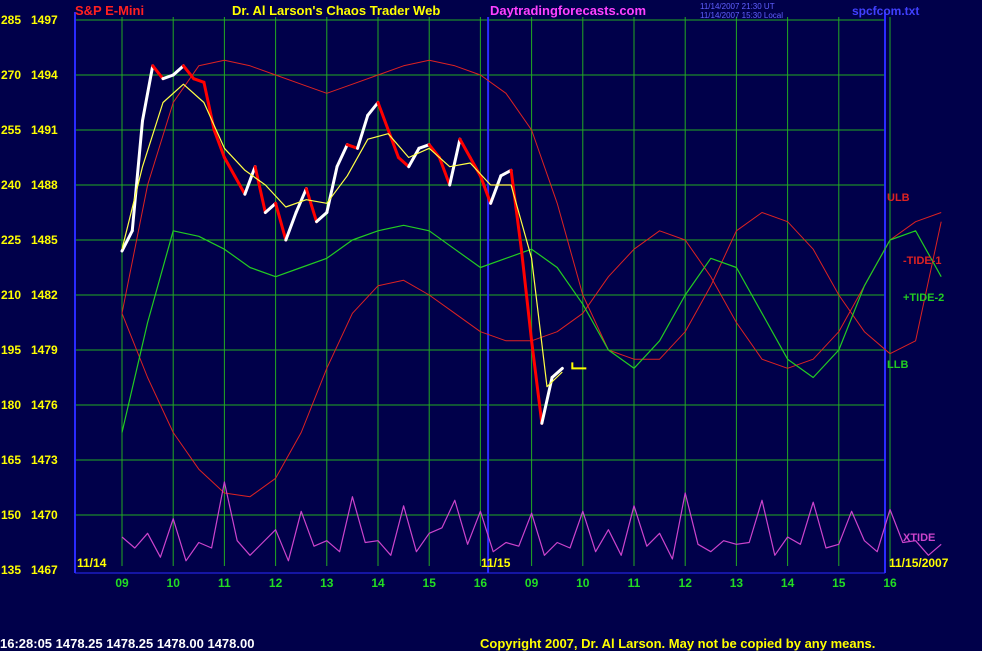  Describe the element at coordinates (919, 563) in the screenshot. I see `x-date-label: 11/15/2007` at that location.